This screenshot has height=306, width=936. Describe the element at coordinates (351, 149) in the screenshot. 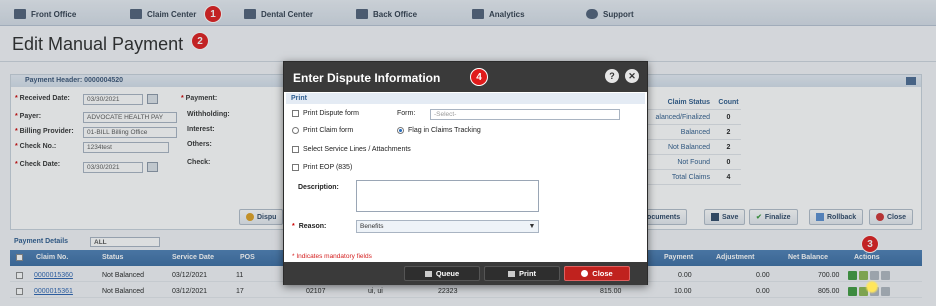

I see `select-lines-option: Select Service Lines / Attachments` at that location.